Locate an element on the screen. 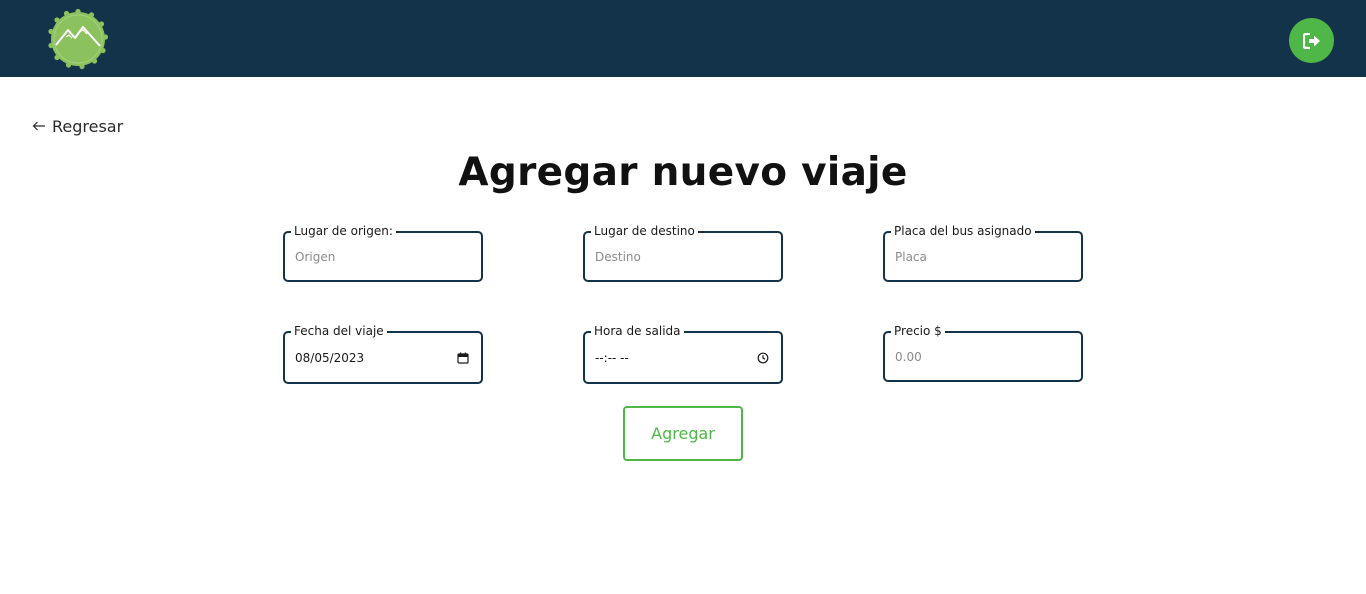 The height and width of the screenshot is (594, 1366). arrow-left-icon is located at coordinates (38, 126).